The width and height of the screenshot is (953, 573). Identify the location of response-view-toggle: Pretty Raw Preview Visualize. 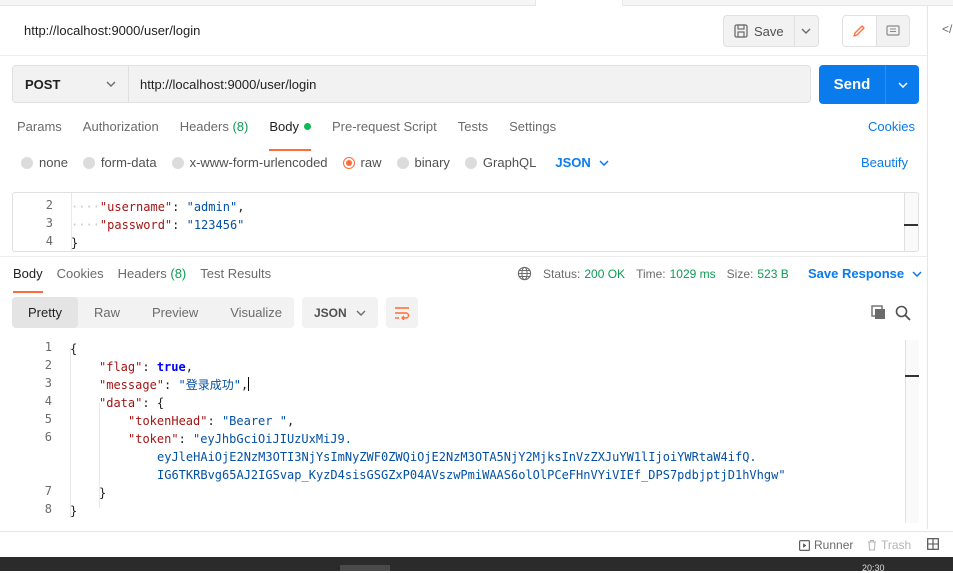
(153, 312).